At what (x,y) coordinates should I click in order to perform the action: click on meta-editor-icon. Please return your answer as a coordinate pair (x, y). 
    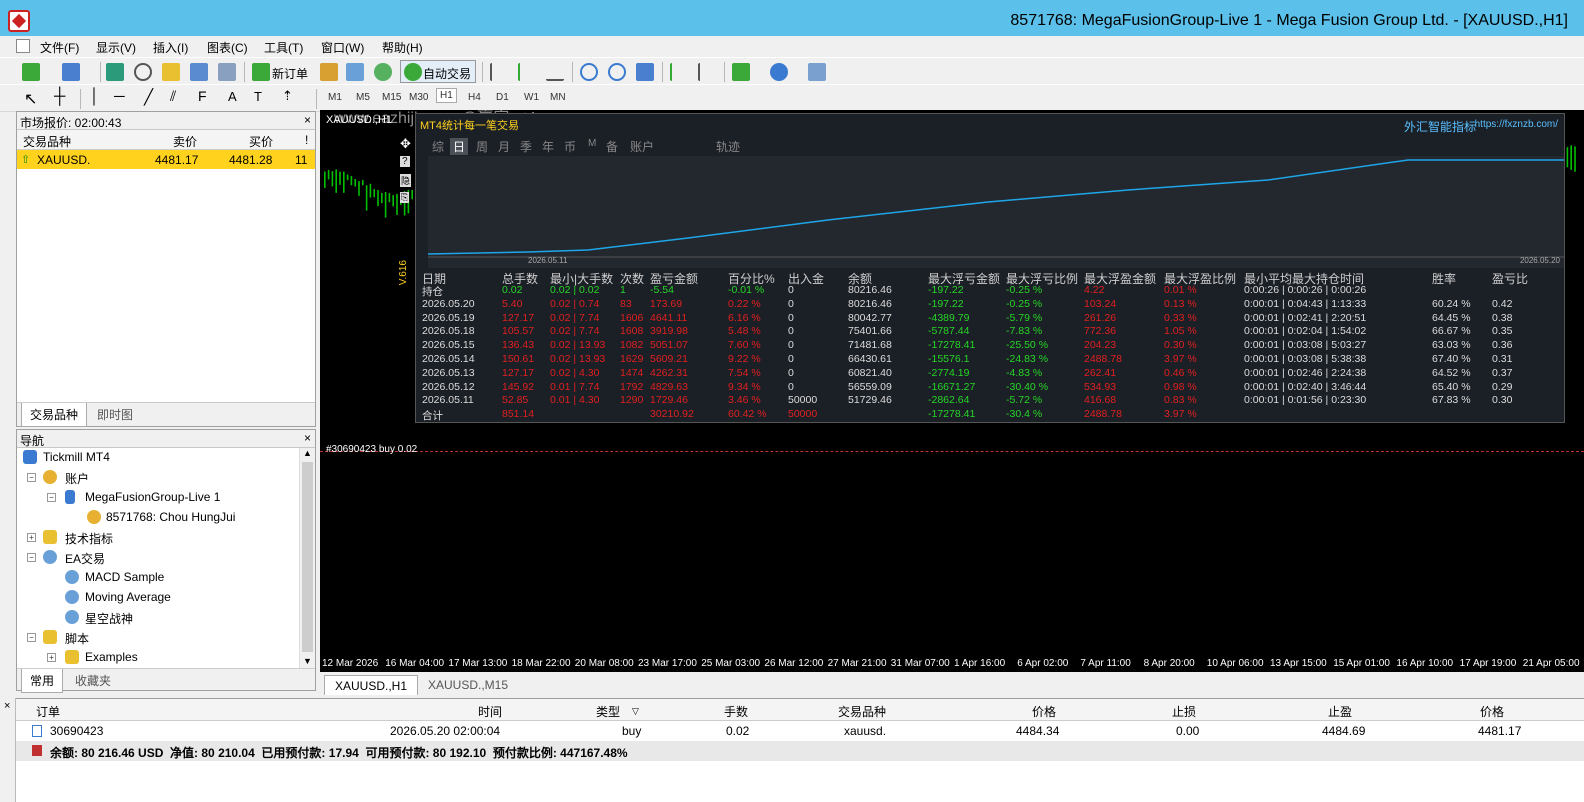
    Looking at the image, I should click on (329, 72).